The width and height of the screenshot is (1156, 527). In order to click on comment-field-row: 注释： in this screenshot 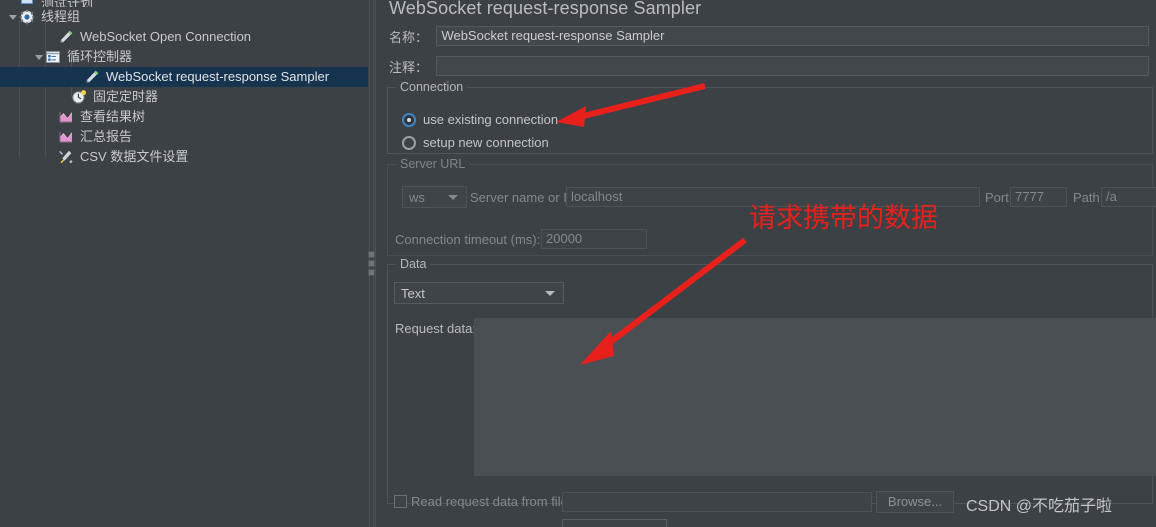, I will do `click(769, 66)`.